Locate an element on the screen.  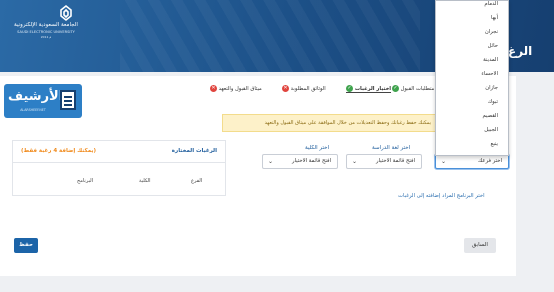
language-label: اختر لغة الدراسة is located at coordinates (391, 148).